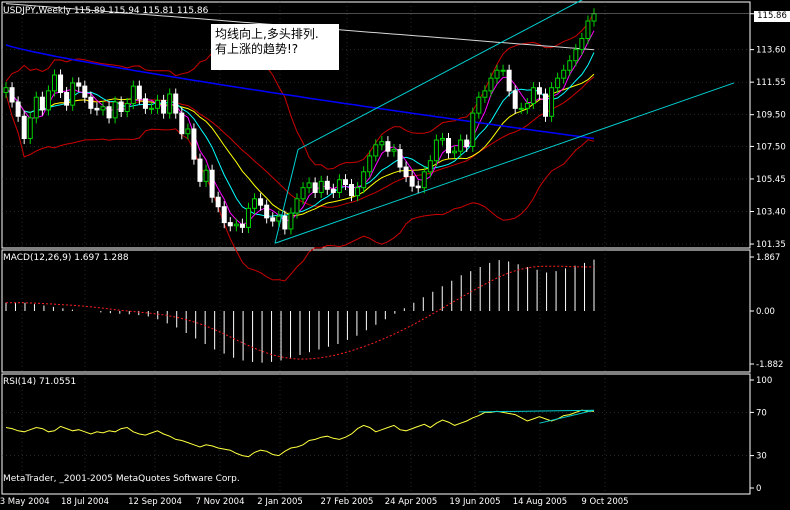  What do you see at coordinates (540, 501) in the screenshot?
I see `date-tick-label: 14 Aug 2005` at bounding box center [540, 501].